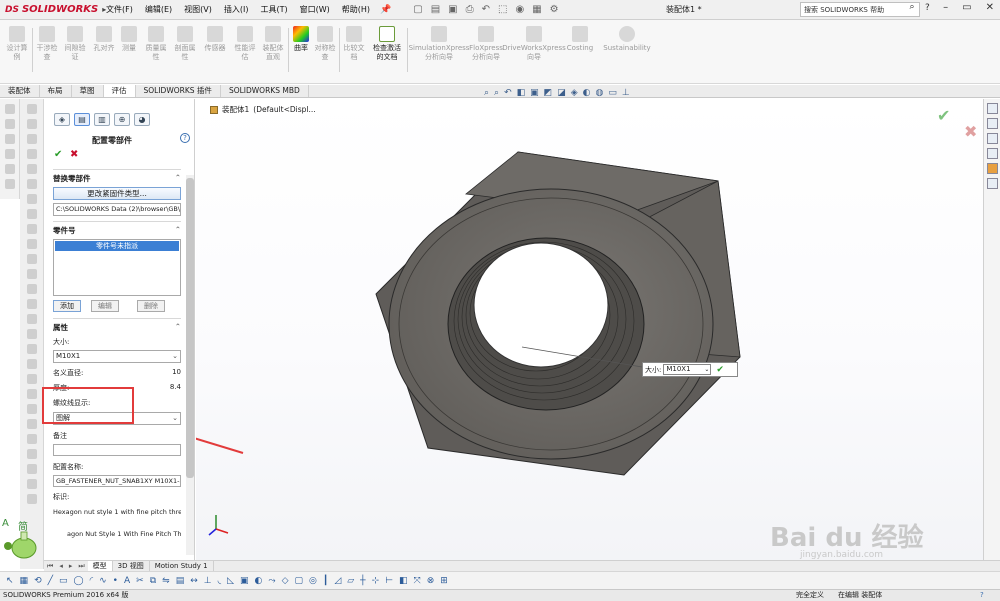 The width and height of the screenshot is (1000, 601). Describe the element at coordinates (912, 9) in the screenshot. I see `search-icon: ⌕` at that location.